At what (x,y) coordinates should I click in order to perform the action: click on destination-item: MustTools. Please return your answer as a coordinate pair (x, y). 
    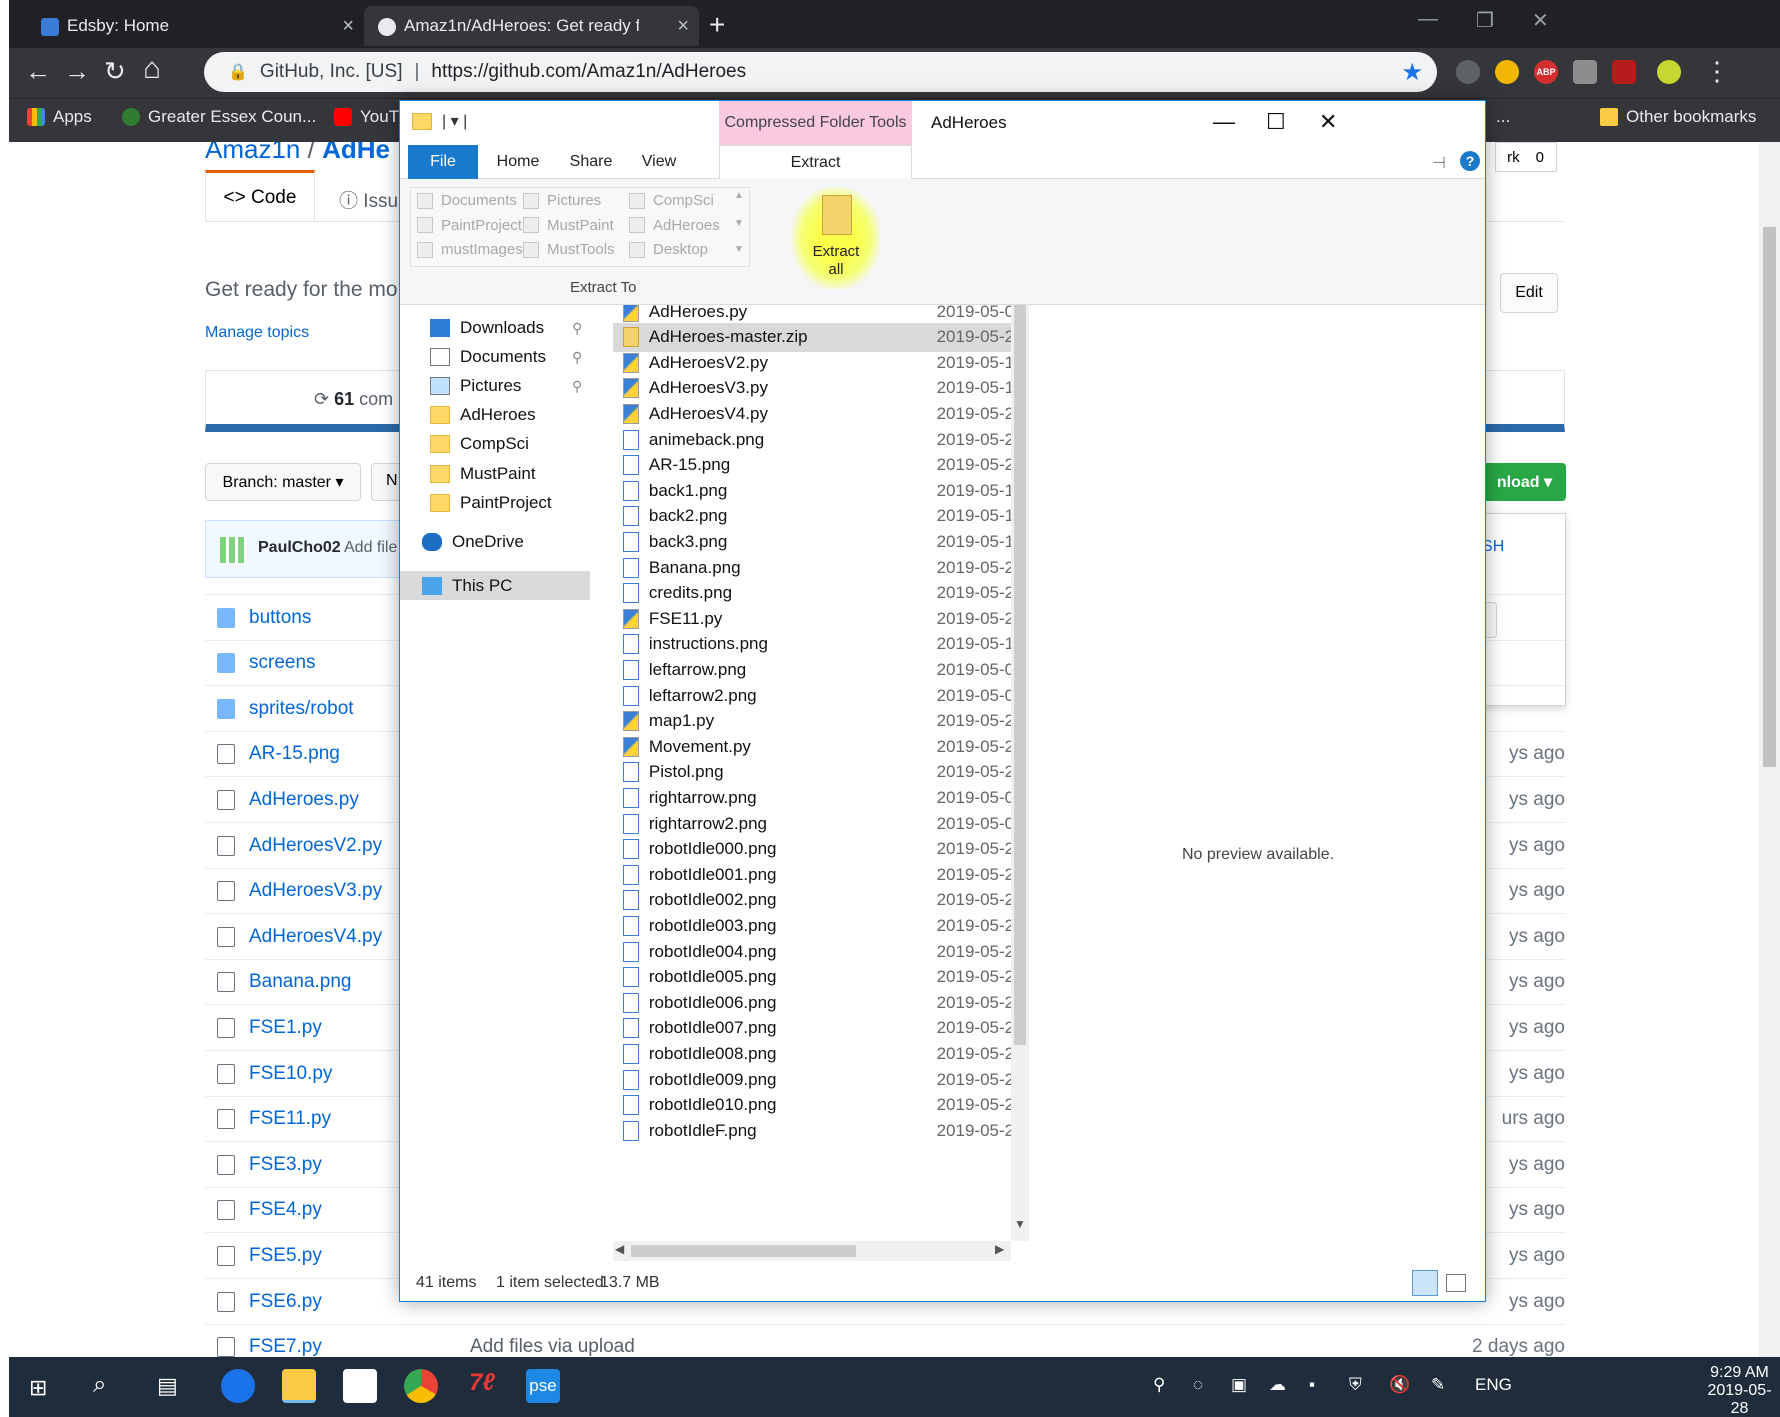
    Looking at the image, I should click on (569, 249).